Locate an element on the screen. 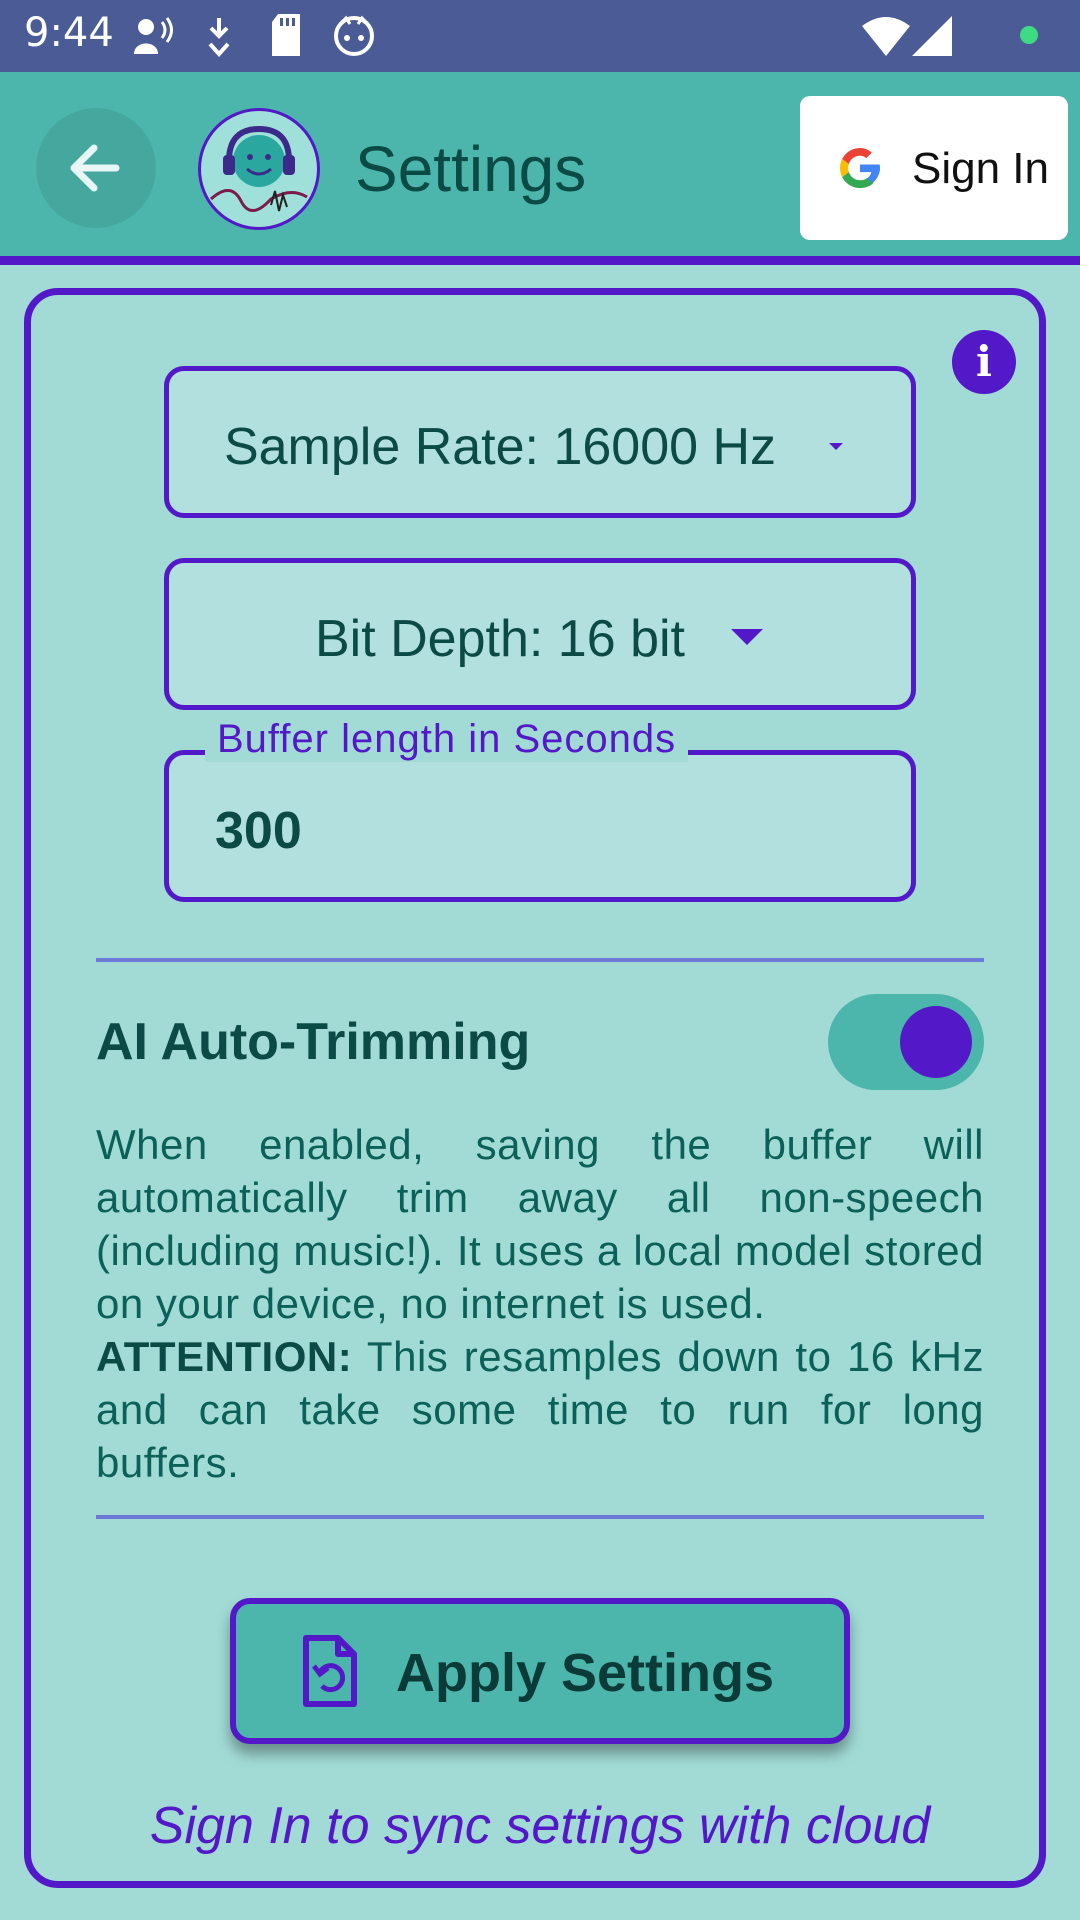  buffer-length-label: Buffer length in Seconds is located at coordinates (447, 739).